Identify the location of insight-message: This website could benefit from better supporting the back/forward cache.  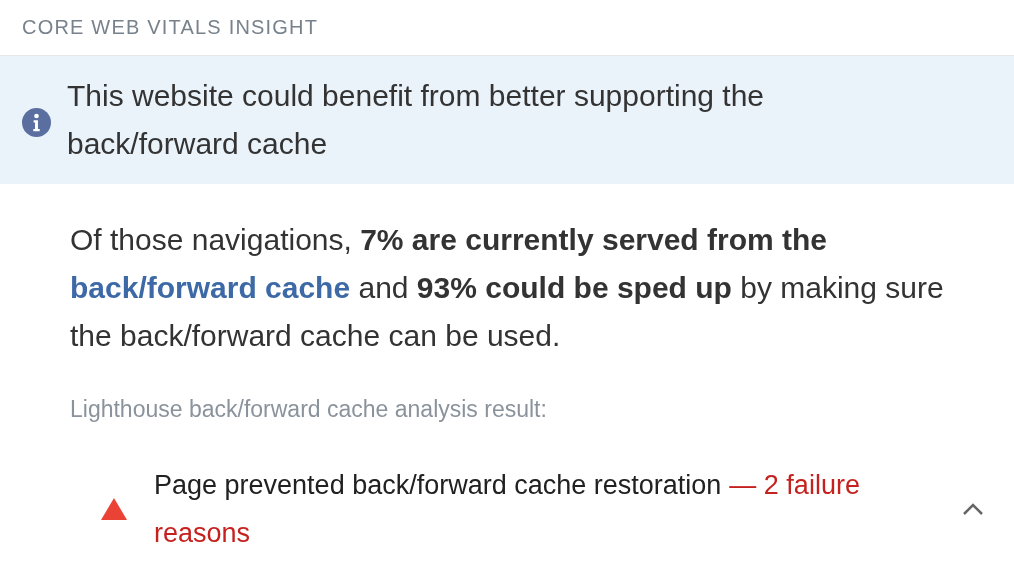
(416, 120).